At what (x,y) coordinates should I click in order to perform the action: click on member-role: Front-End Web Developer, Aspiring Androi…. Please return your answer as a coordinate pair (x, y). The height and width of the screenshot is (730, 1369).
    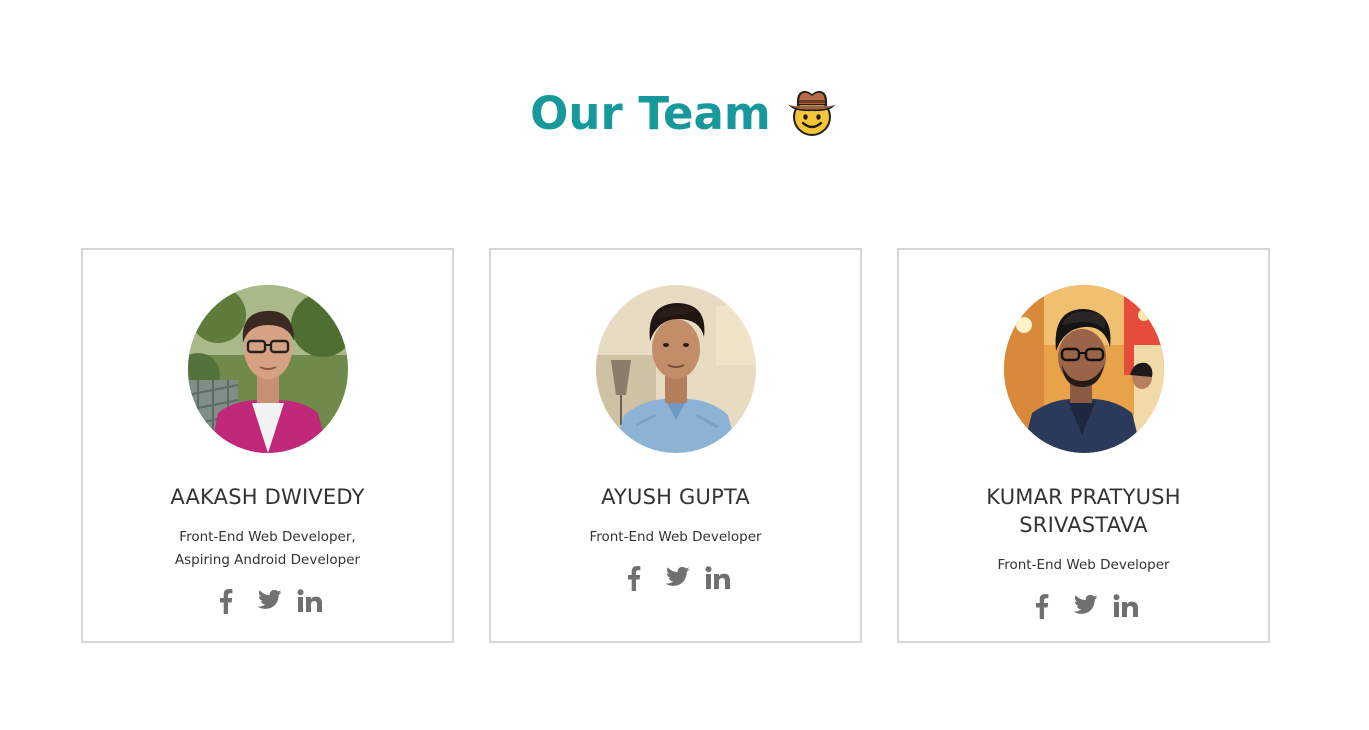
    Looking at the image, I should click on (268, 549).